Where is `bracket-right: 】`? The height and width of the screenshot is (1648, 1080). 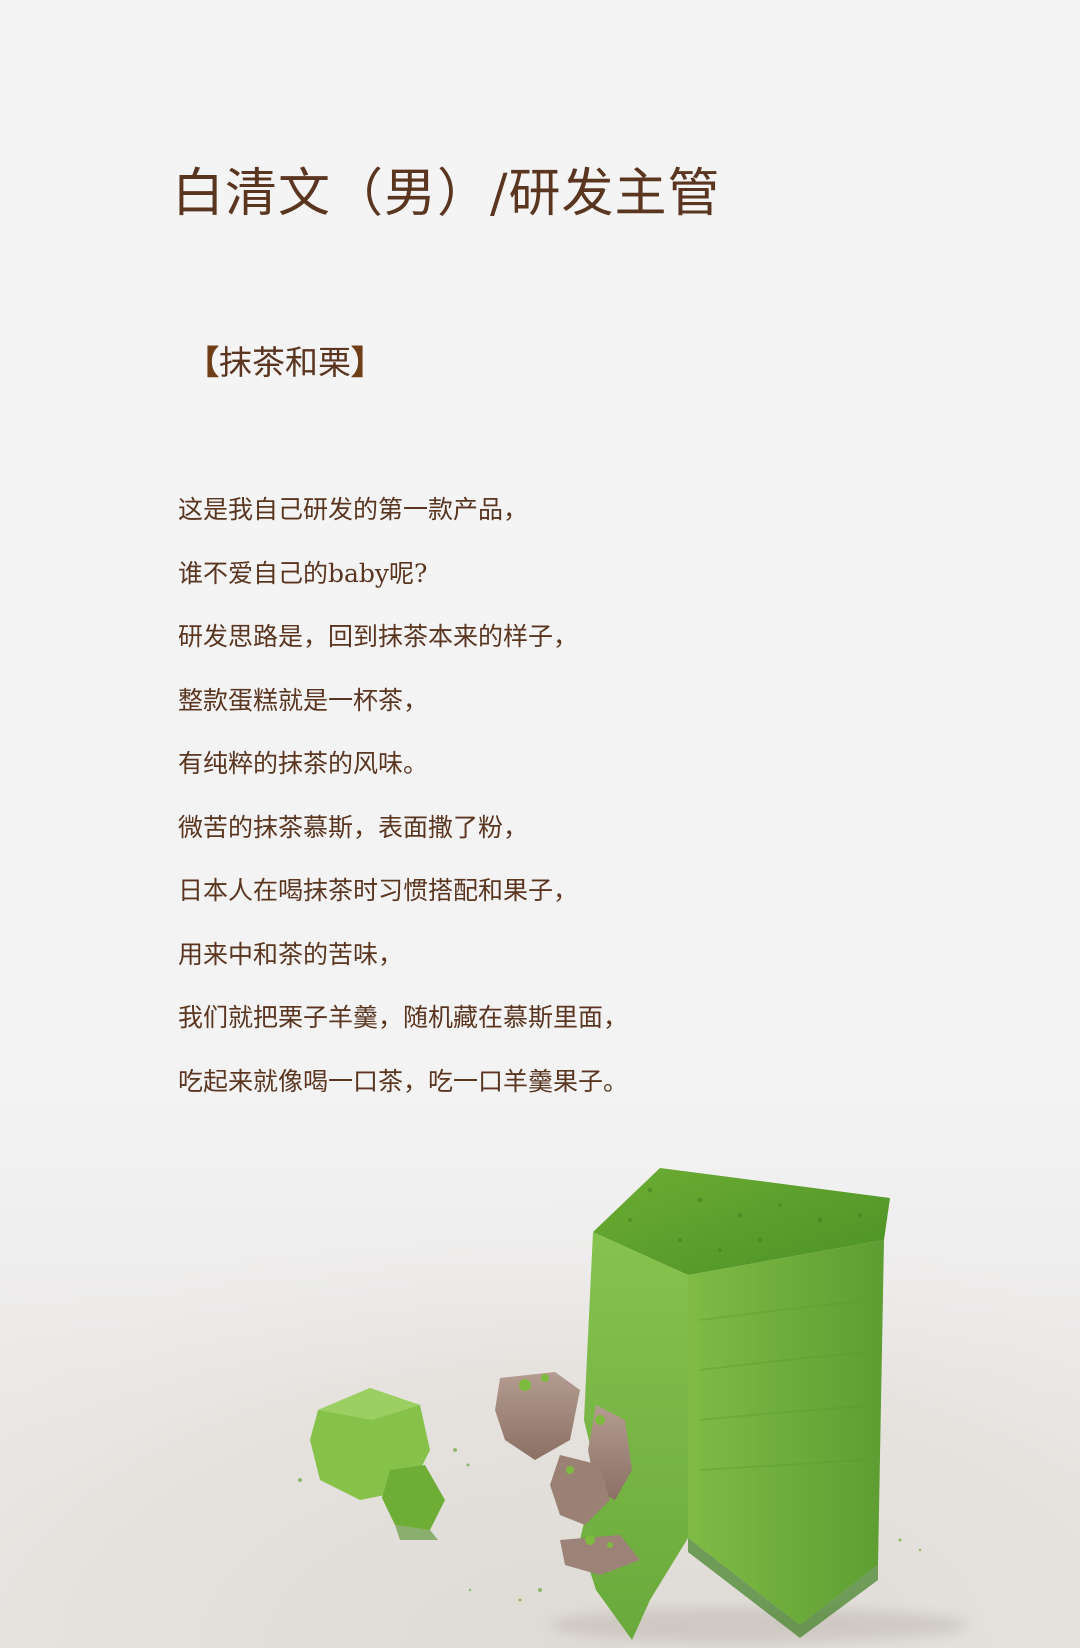
bracket-right: 】 is located at coordinates (367, 362).